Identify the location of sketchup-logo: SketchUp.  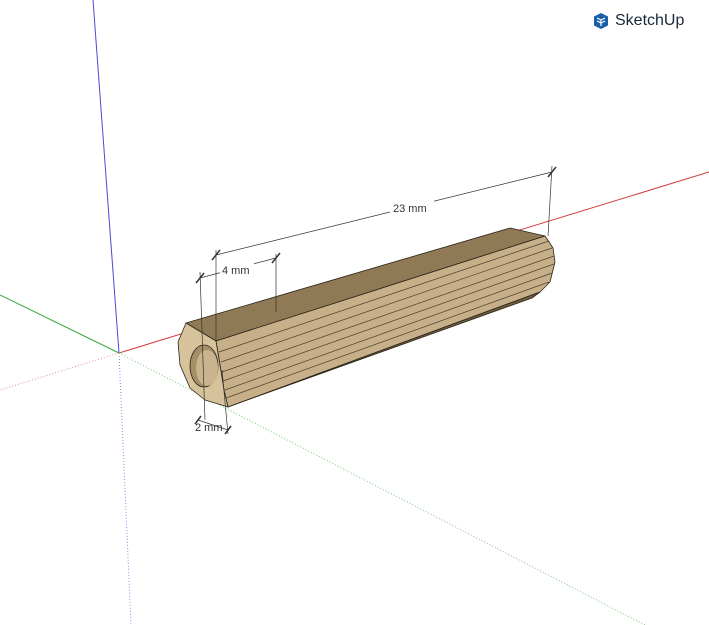
(638, 21).